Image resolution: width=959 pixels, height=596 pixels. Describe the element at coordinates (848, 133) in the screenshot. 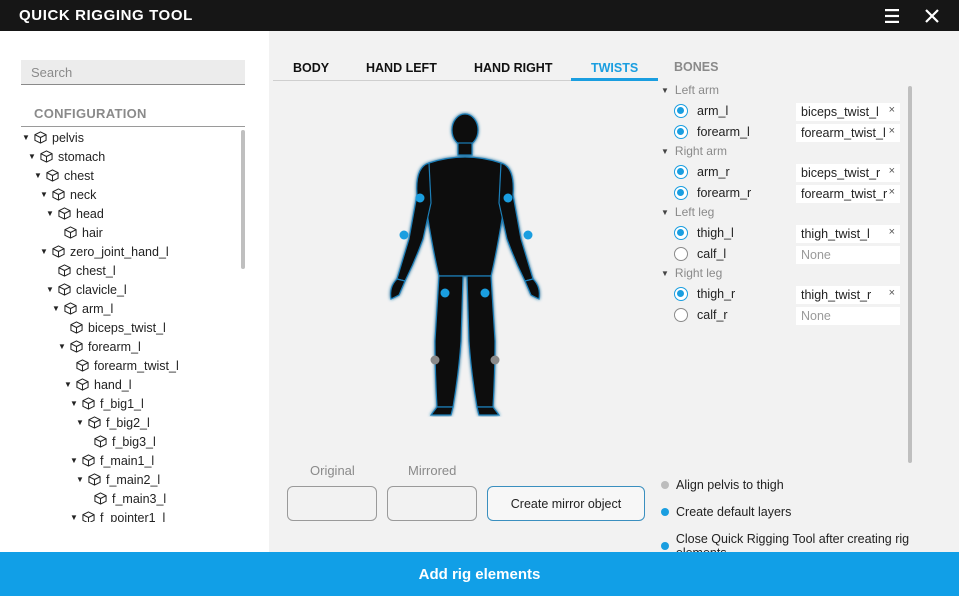

I see `twist-bone-field: forearm_twist_l ×` at that location.